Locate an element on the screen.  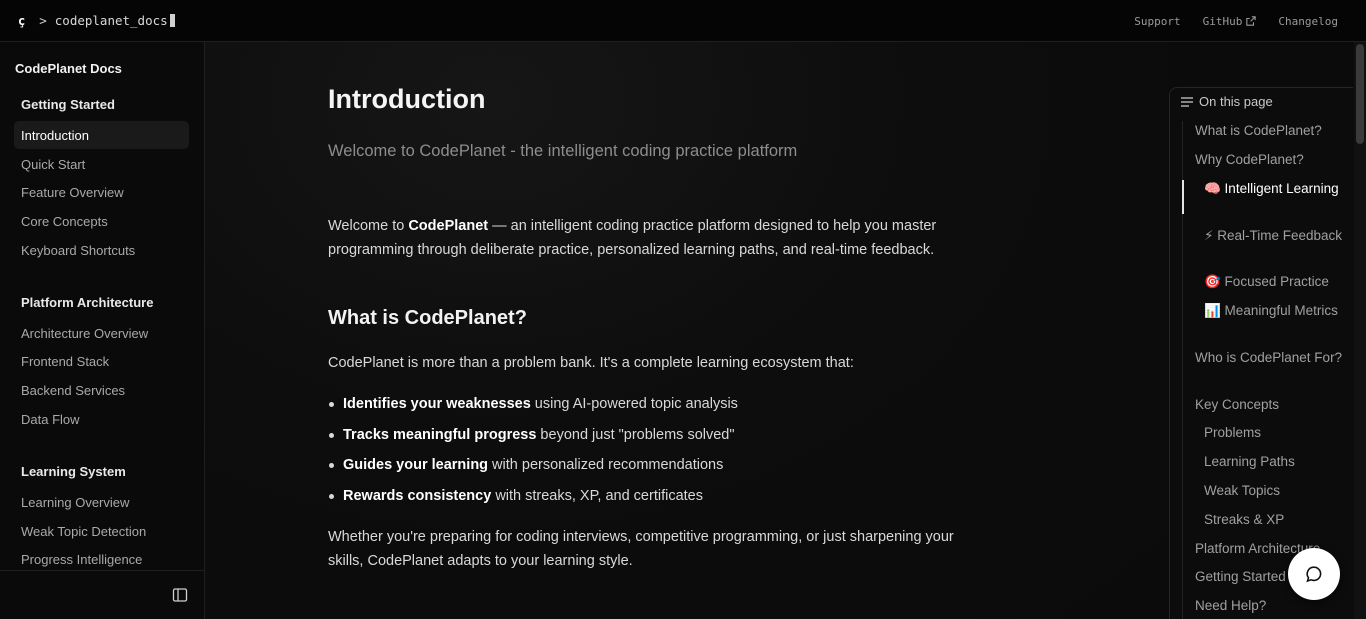
sidebar-item-label: Feature Overview is located at coordinates (72, 192).